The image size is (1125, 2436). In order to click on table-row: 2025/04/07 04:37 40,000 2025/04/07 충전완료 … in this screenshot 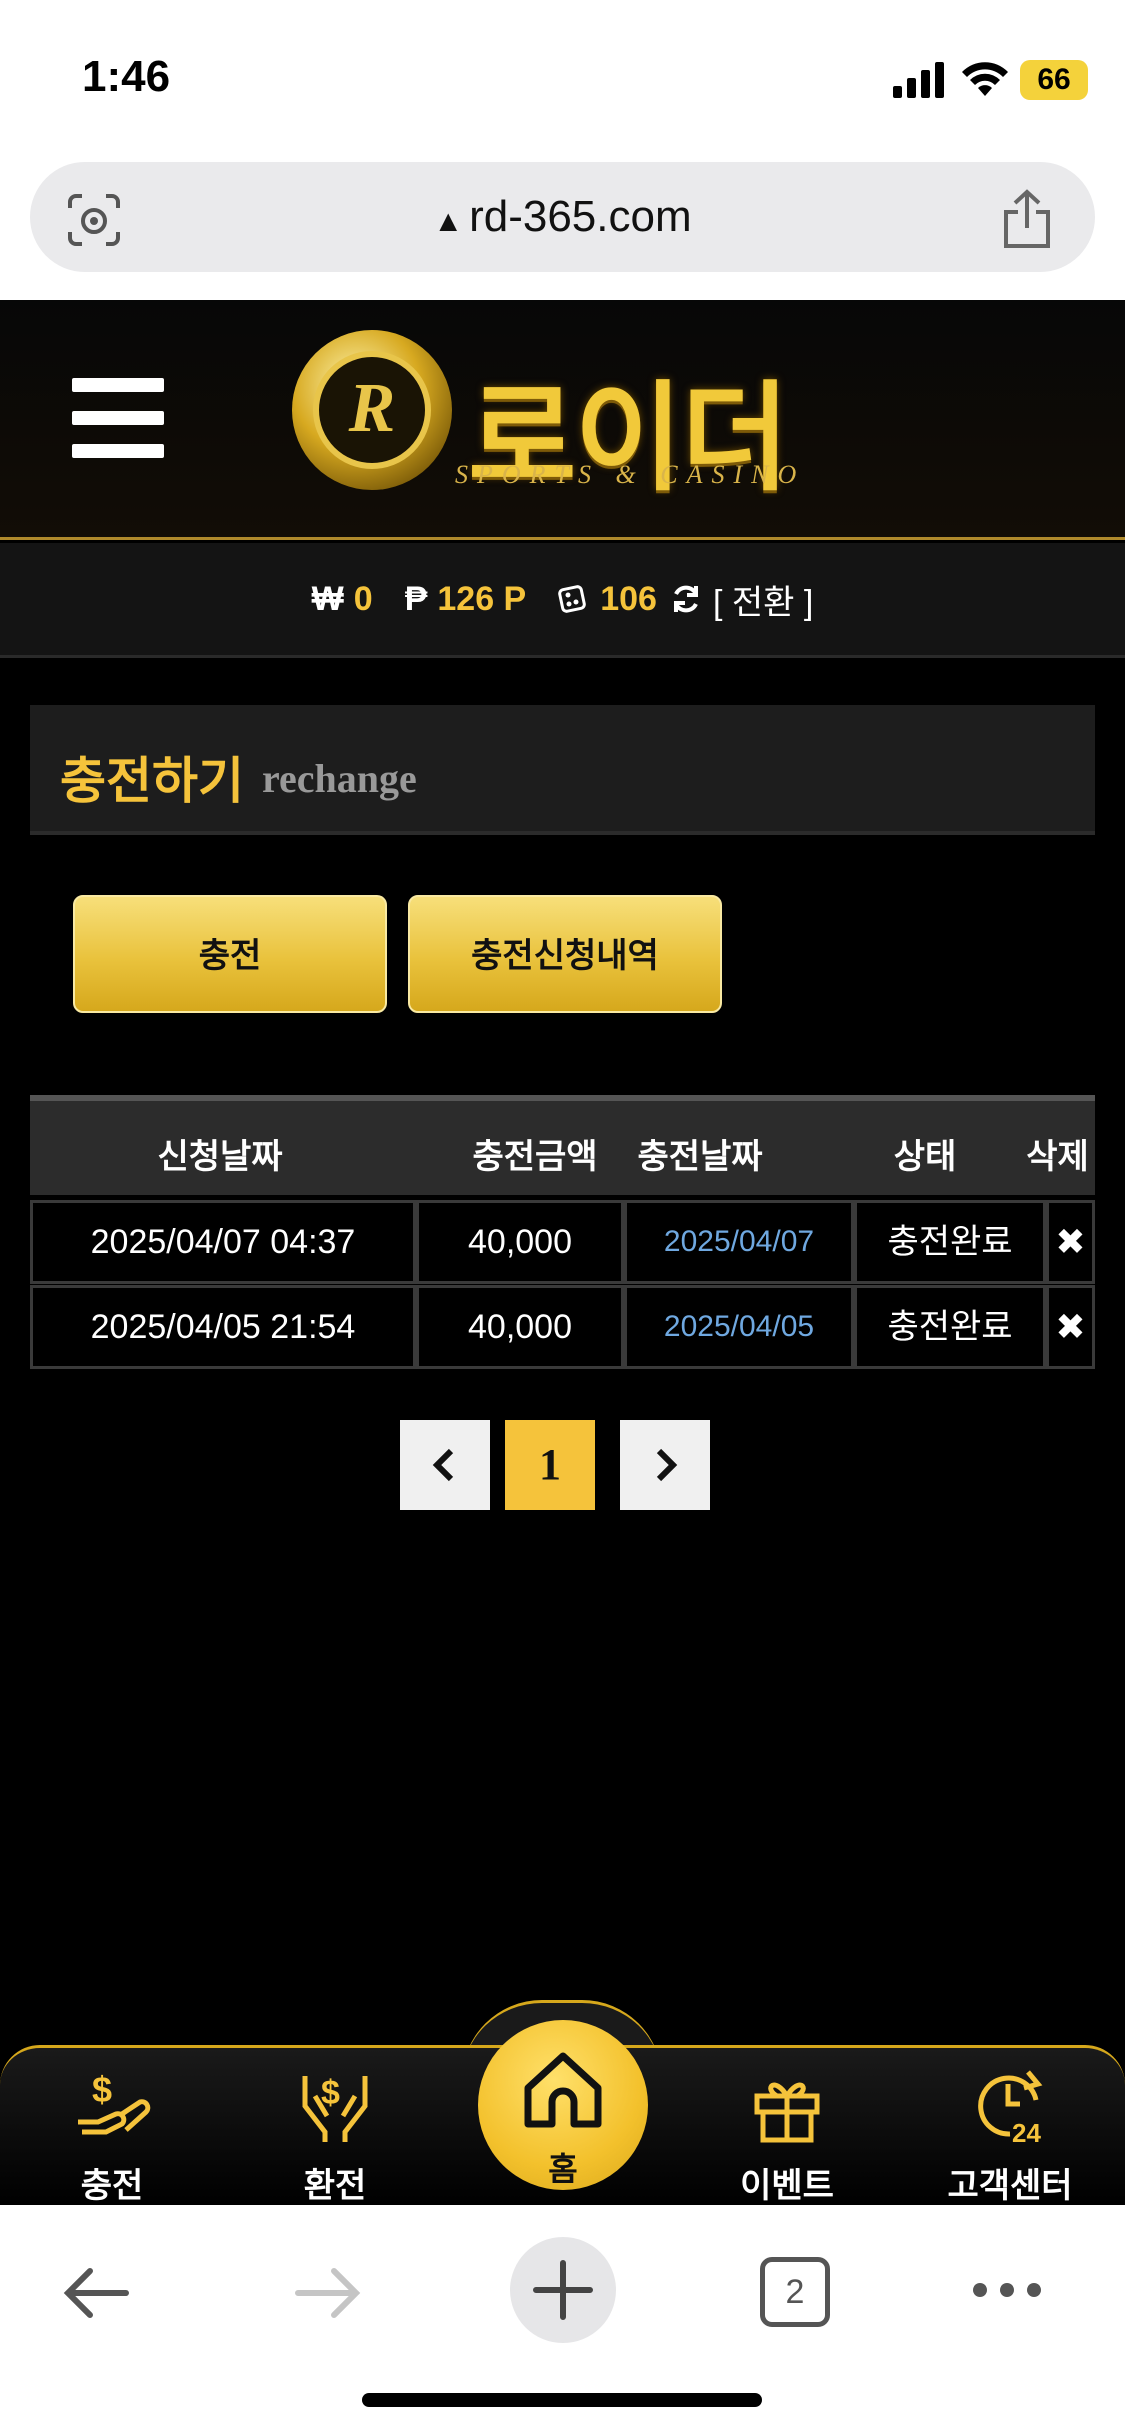, I will do `click(562, 1242)`.